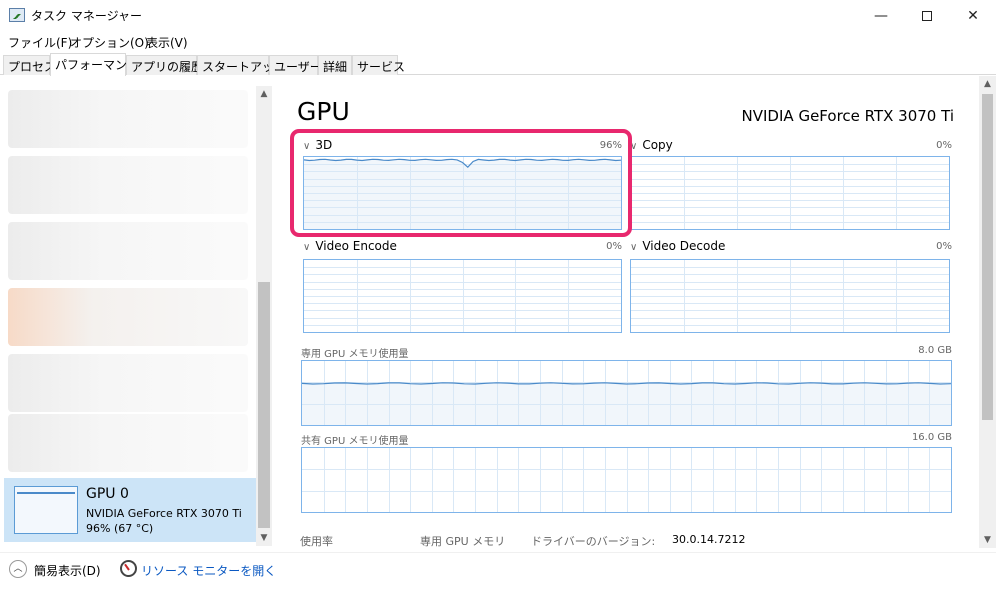  I want to click on stat-driver-version-value: 30.0.14.7212, so click(709, 539).